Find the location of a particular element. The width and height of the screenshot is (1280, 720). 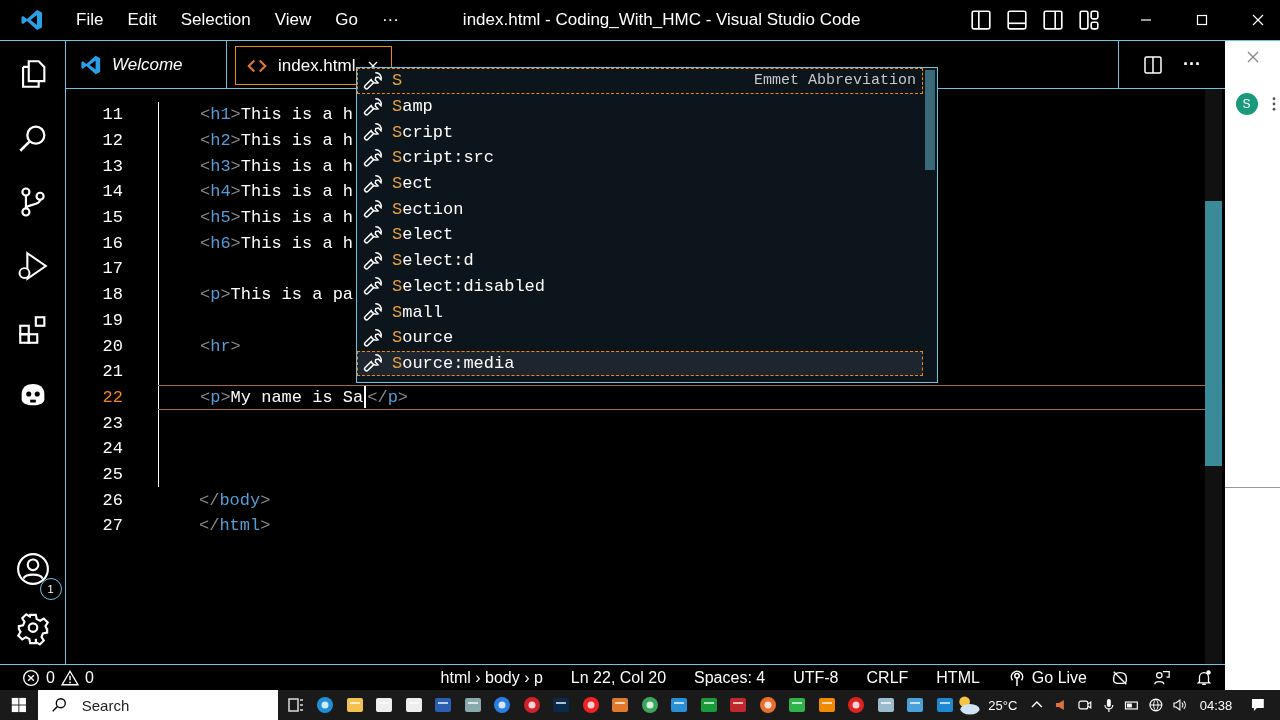

code-line: </body> is located at coordinates (235, 500).